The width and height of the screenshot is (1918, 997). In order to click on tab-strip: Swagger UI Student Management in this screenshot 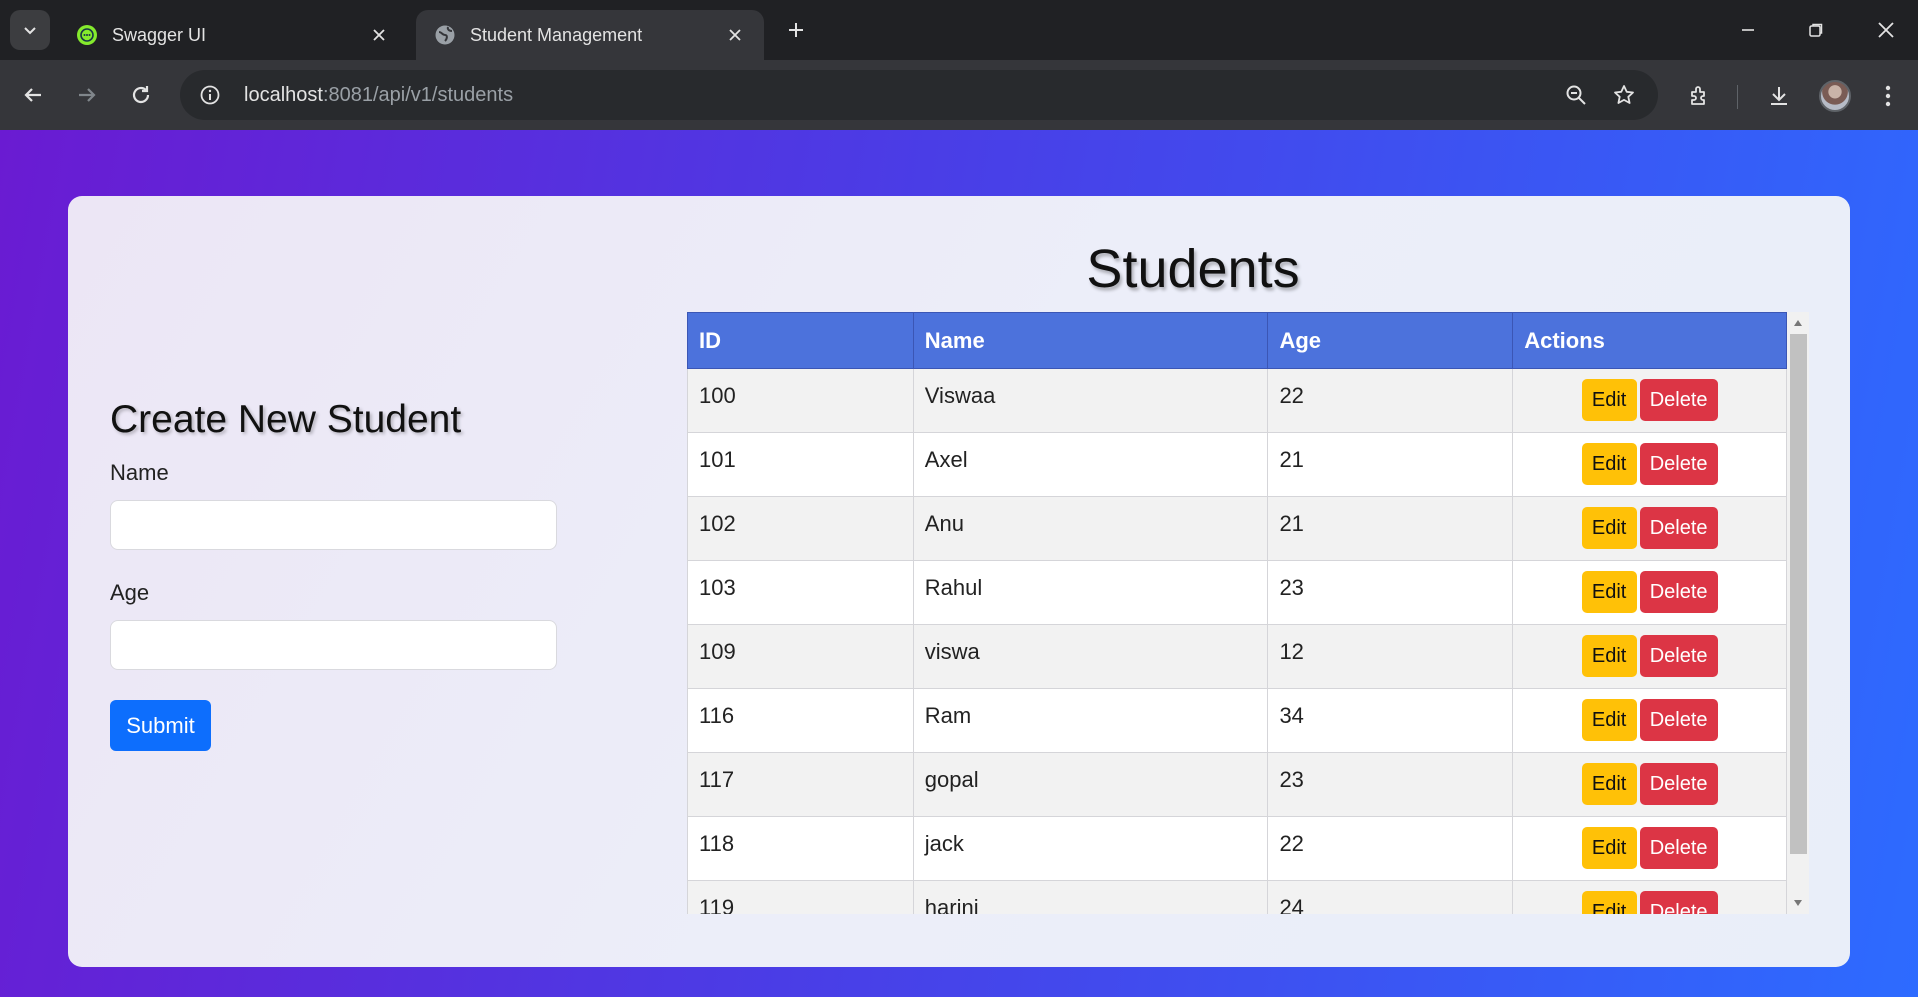, I will do `click(959, 30)`.